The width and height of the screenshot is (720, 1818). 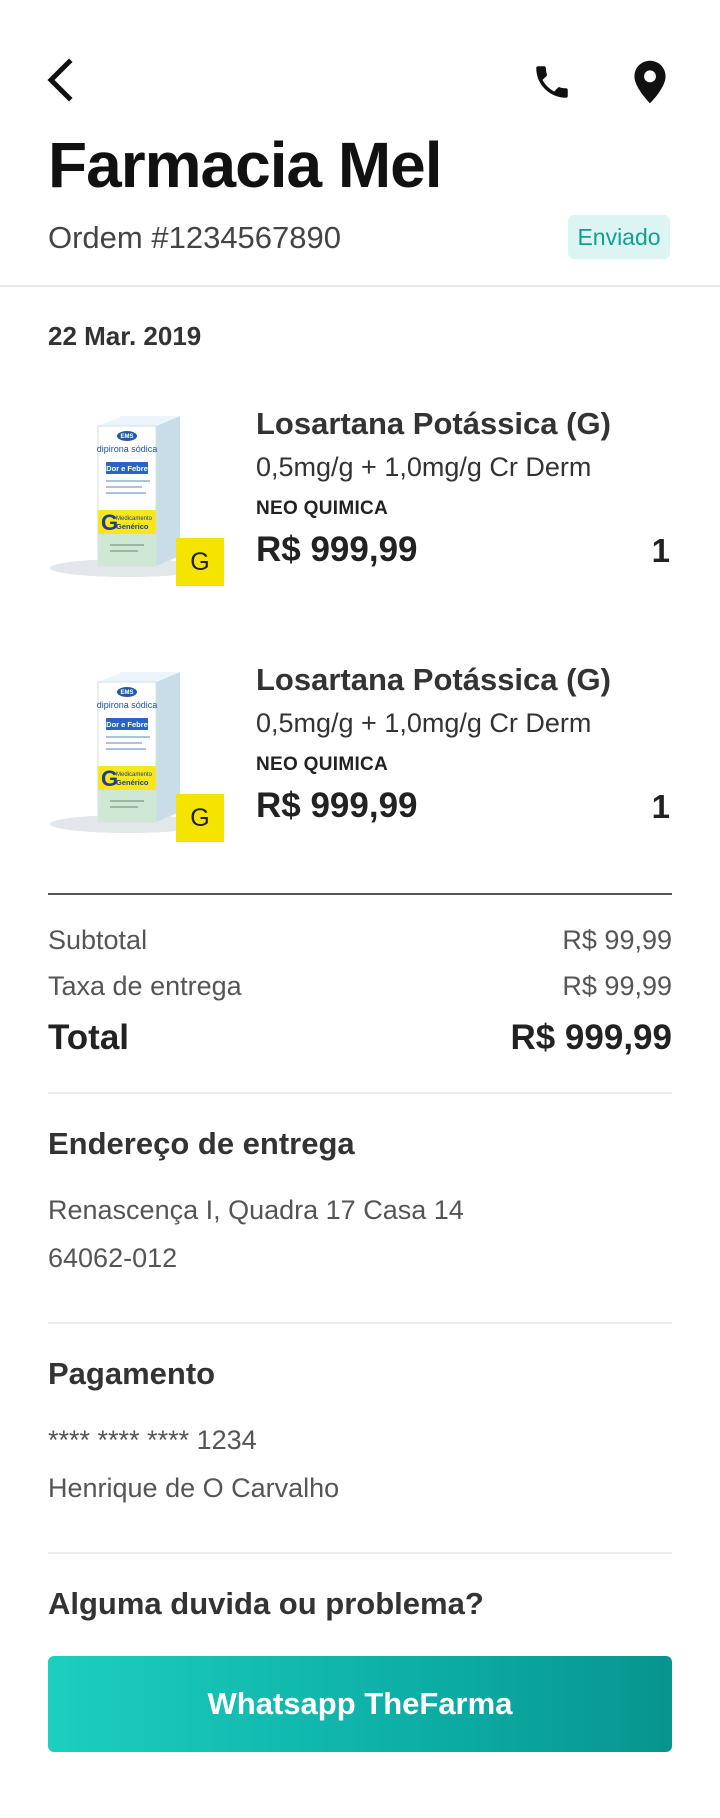 I want to click on card-holder: Henrique de O Carvalho, so click(x=194, y=1488).